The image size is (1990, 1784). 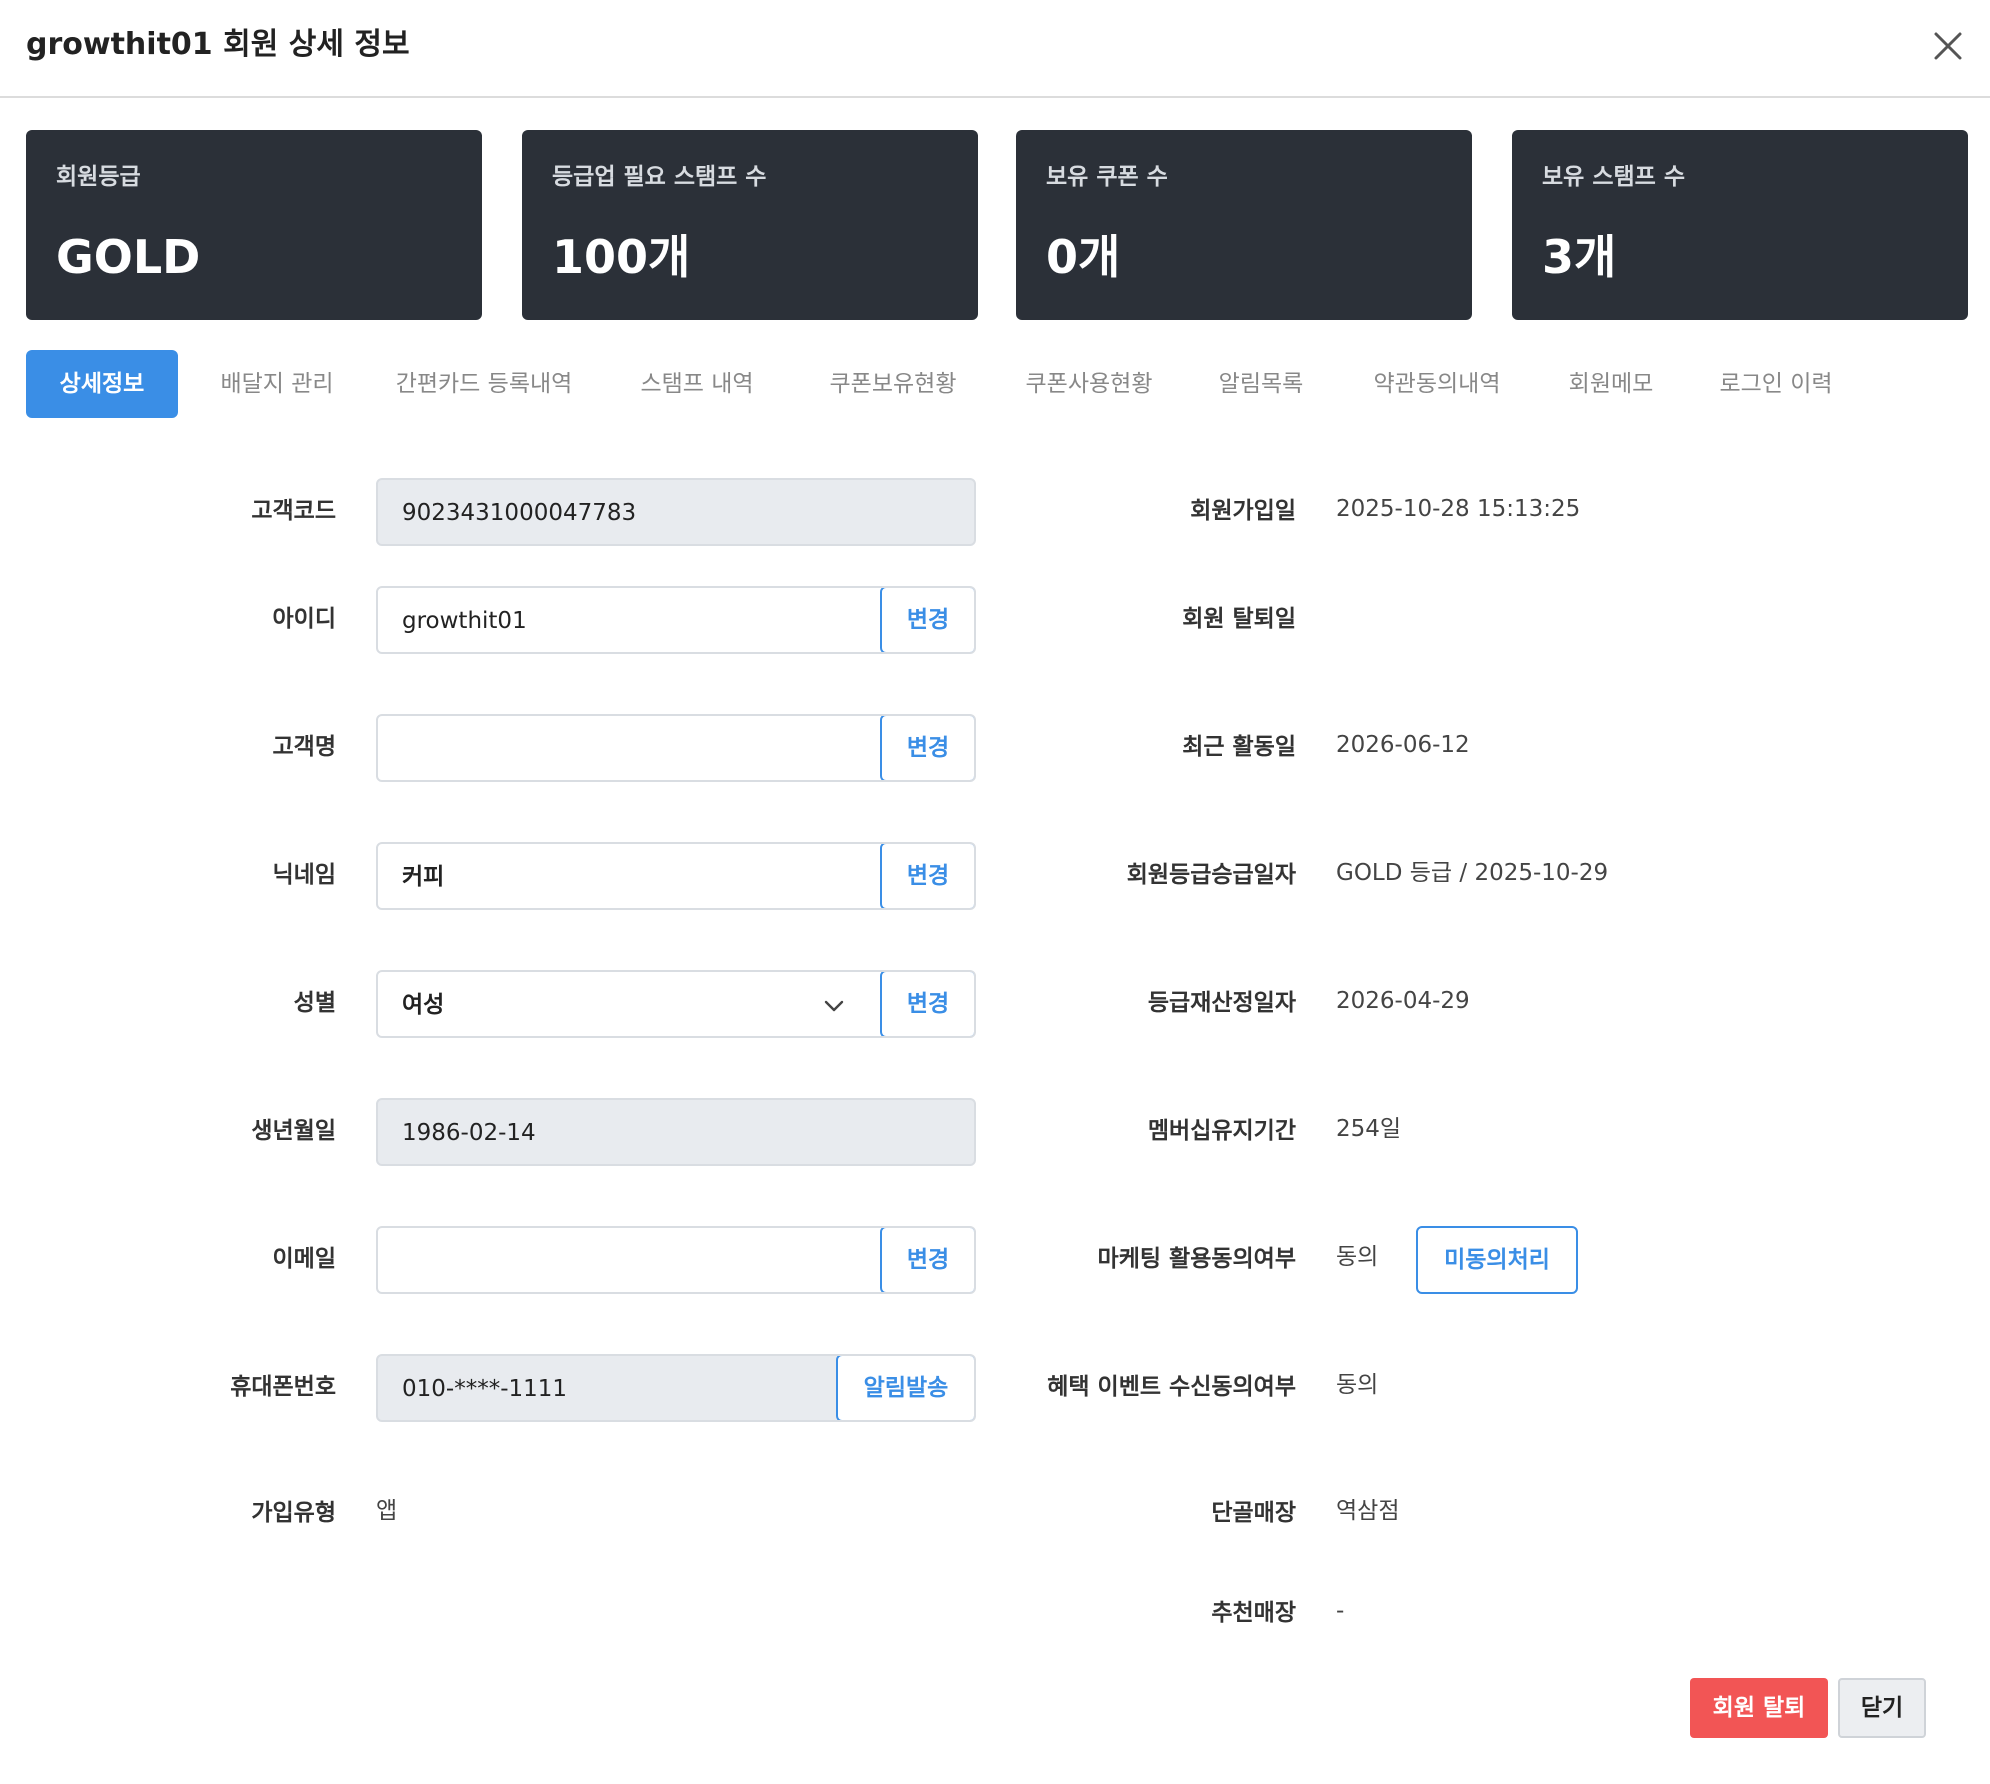 I want to click on gender-value: 여성, so click(x=423, y=1005).